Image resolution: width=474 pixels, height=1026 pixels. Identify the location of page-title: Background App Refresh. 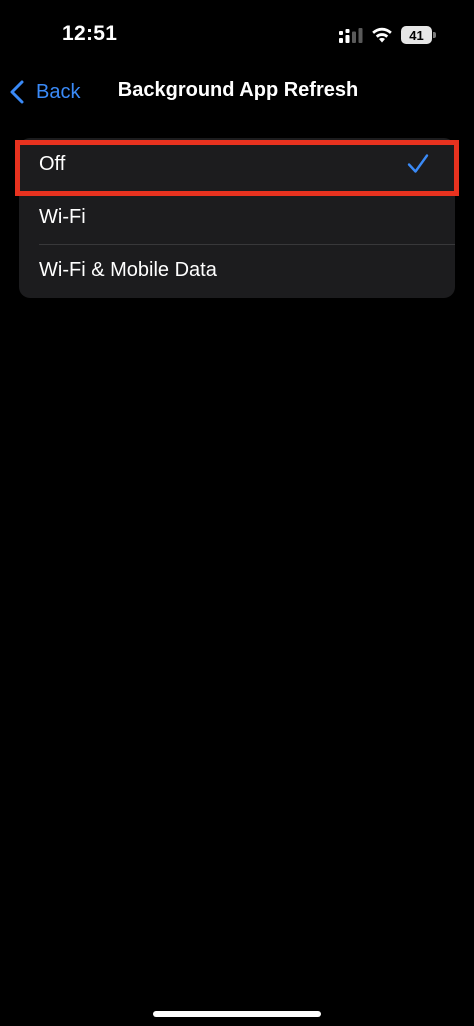
(238, 90).